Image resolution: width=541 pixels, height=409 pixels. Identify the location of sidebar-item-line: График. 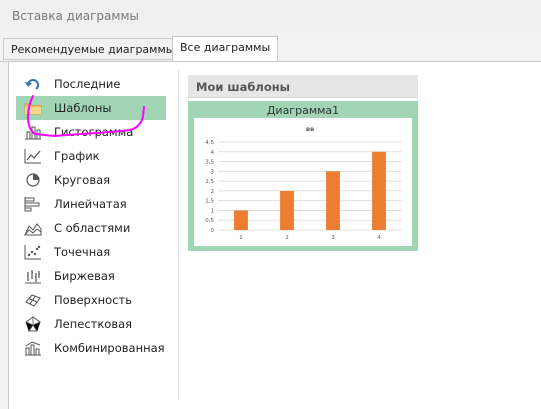
(91, 156).